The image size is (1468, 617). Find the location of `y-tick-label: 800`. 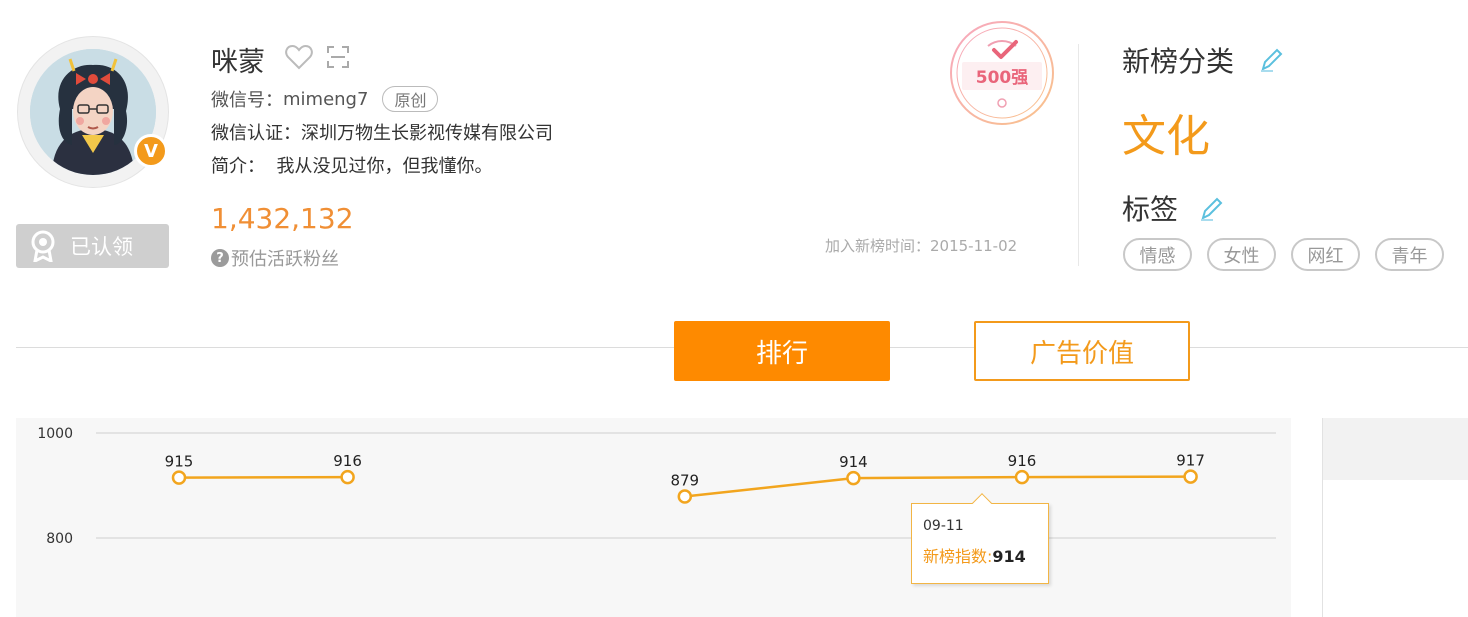

y-tick-label: 800 is located at coordinates (59, 539).